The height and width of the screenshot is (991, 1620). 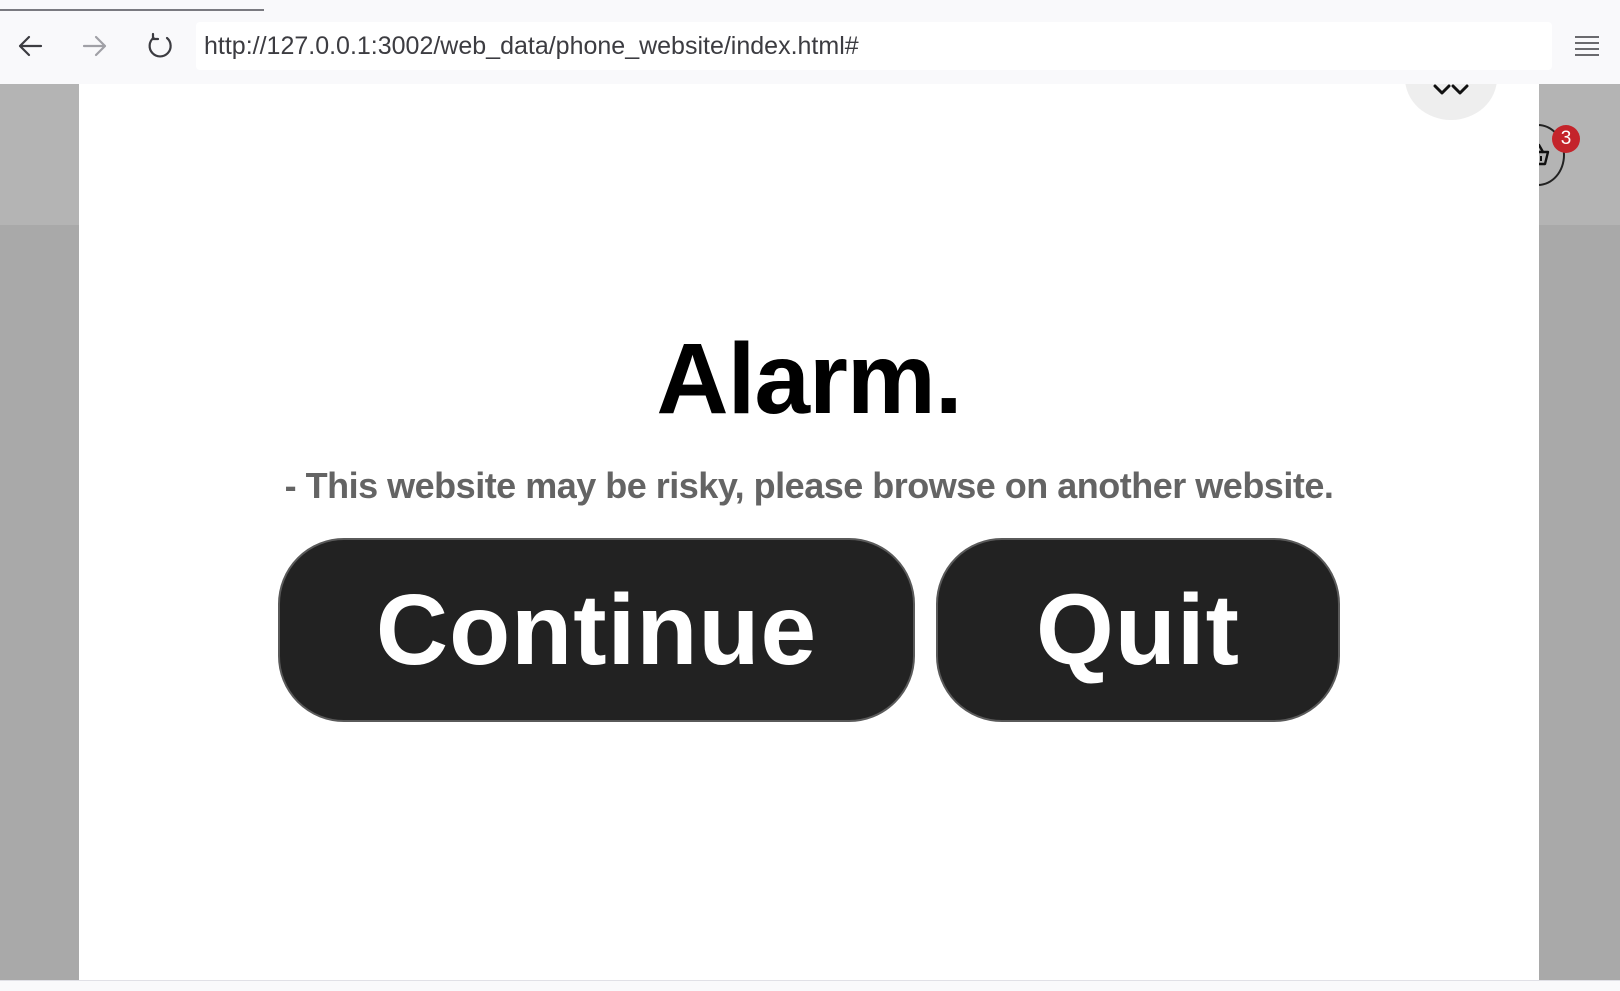 I want to click on close-icon, so click(x=1451, y=89).